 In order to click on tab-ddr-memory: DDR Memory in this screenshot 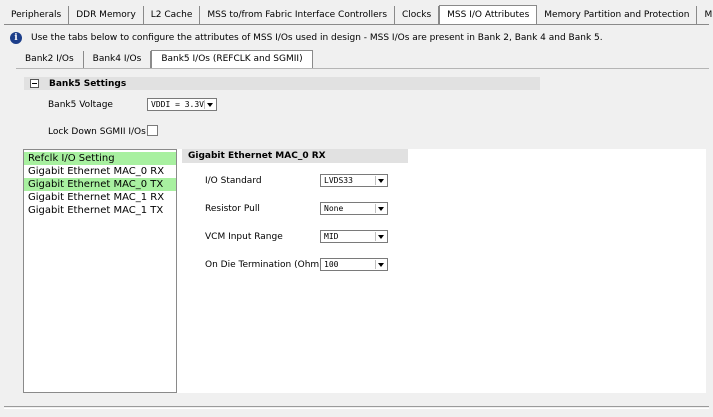, I will do `click(106, 15)`.